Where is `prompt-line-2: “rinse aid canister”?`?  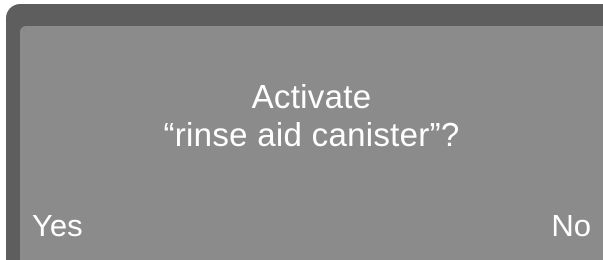 prompt-line-2: “rinse aid canister”? is located at coordinates (311, 134).